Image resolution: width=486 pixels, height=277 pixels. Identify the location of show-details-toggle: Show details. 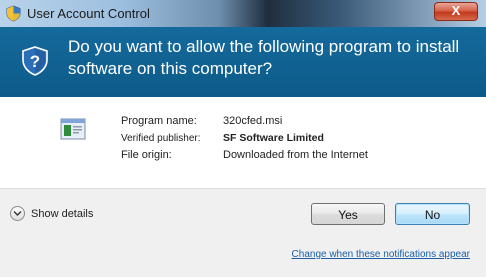
(51, 213).